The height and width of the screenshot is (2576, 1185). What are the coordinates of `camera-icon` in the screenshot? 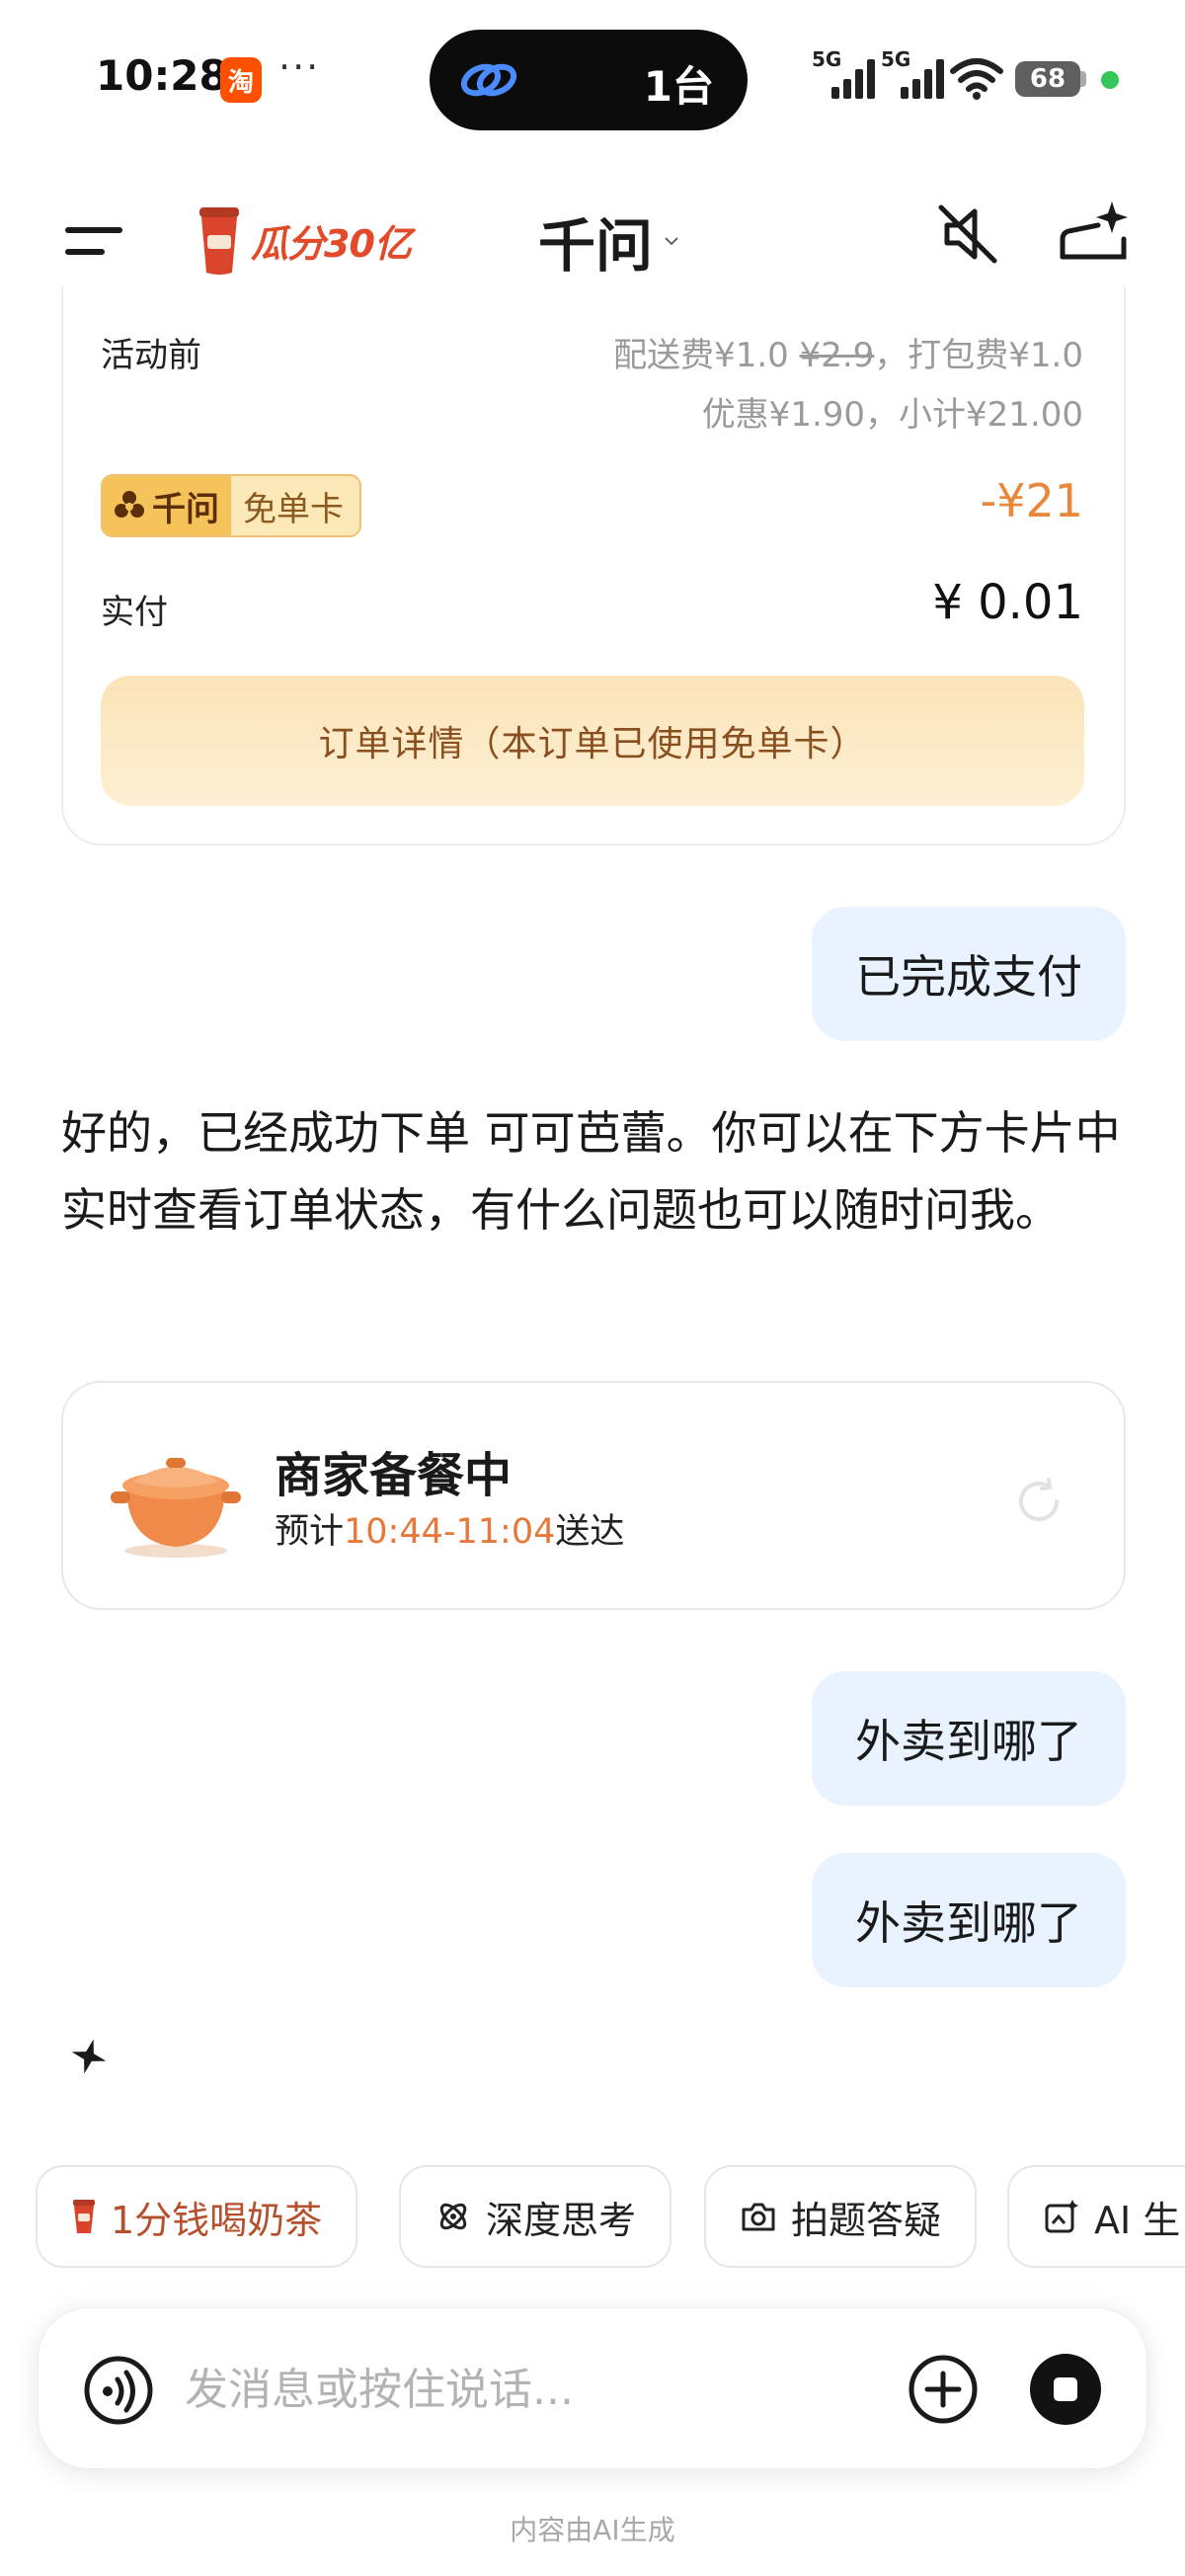 It's located at (759, 2217).